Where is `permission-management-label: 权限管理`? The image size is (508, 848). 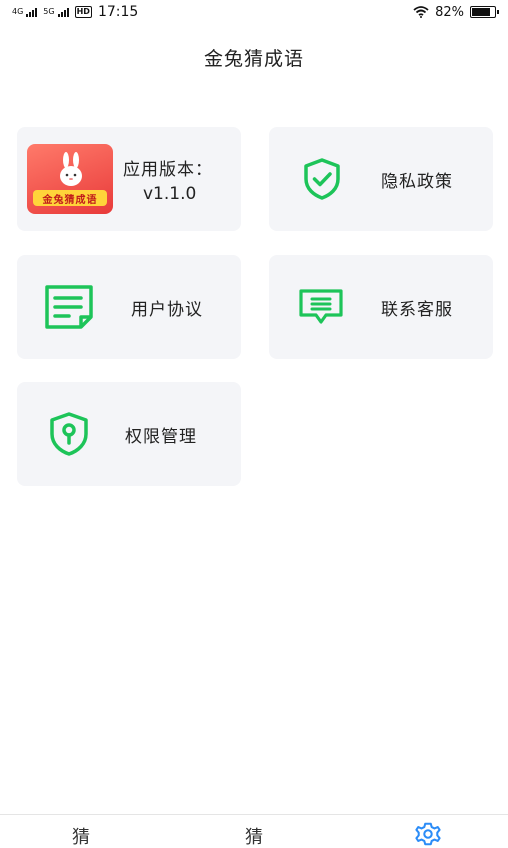
permission-management-label: 权限管理 is located at coordinates (161, 436).